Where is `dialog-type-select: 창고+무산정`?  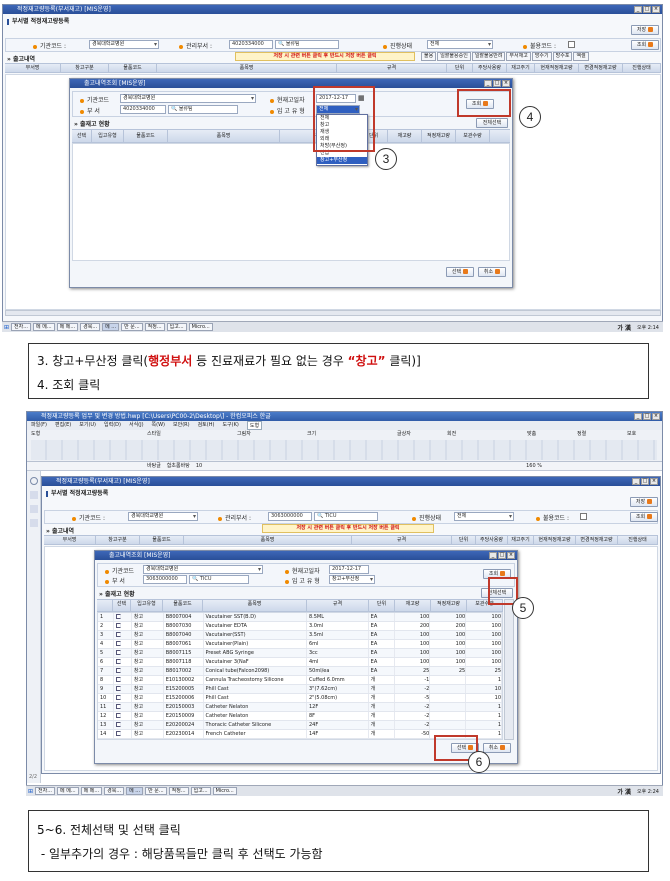
dialog-type-select: 창고+무산정 is located at coordinates (352, 579).